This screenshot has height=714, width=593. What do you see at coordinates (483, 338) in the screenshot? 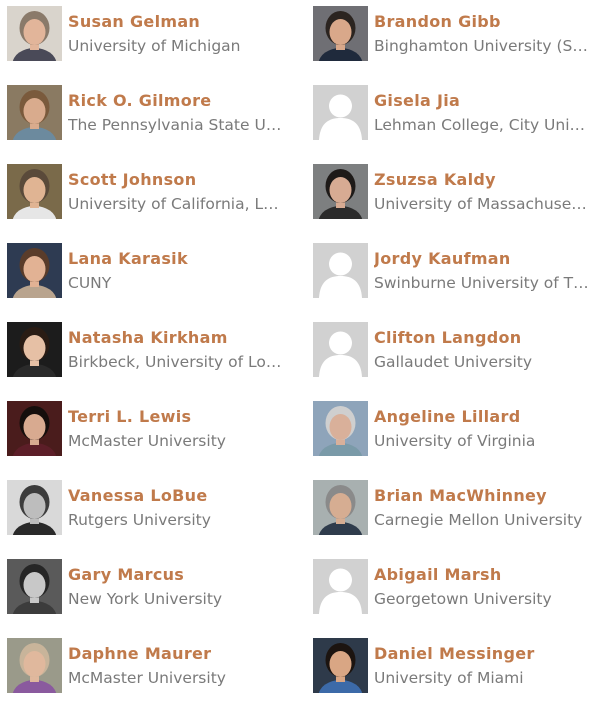
I see `person-name-link: Clifton Langdon` at bounding box center [483, 338].